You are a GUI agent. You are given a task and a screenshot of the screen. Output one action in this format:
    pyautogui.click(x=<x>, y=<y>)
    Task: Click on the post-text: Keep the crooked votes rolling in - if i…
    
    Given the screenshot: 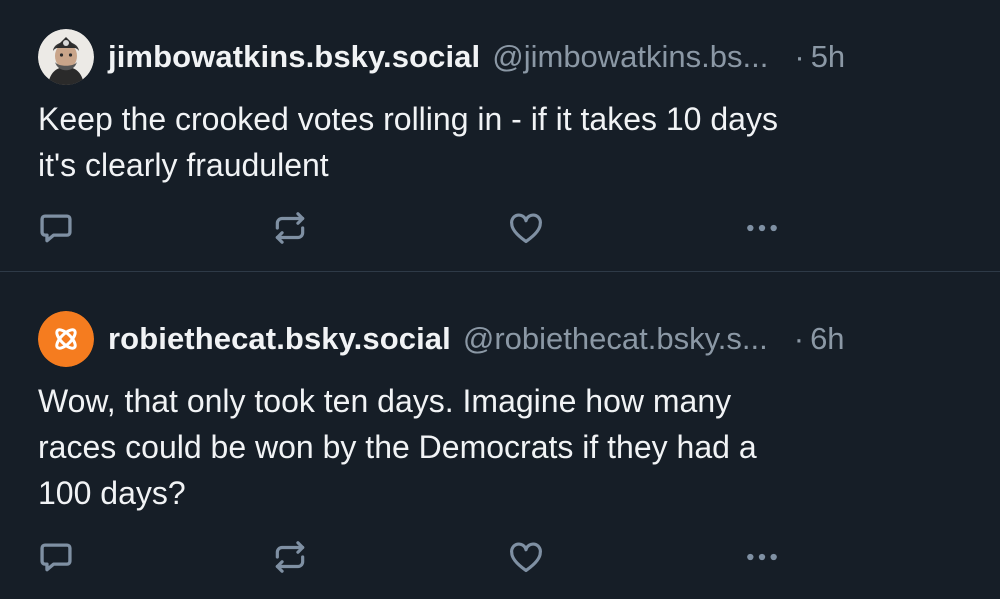 What is the action you would take?
    pyautogui.click(x=408, y=142)
    